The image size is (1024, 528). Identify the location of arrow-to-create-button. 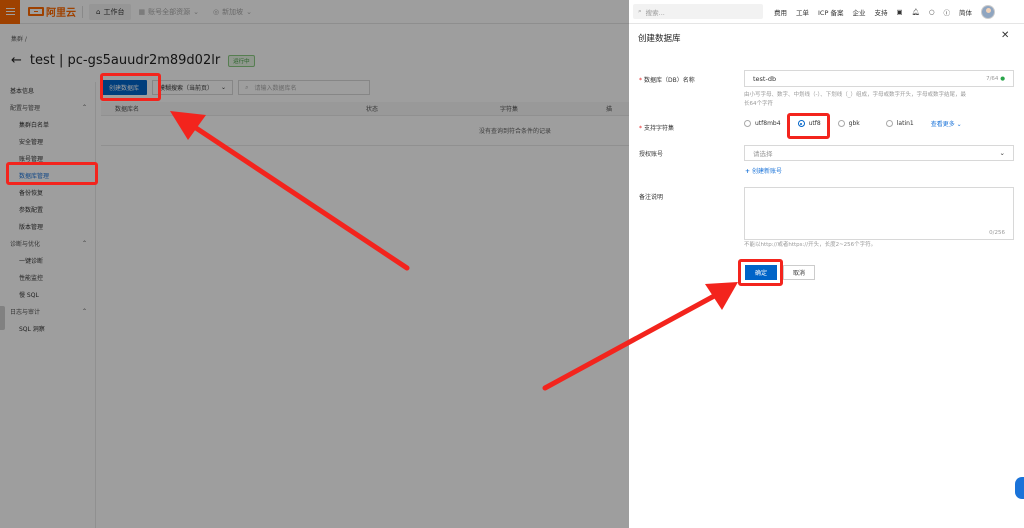
(290, 191).